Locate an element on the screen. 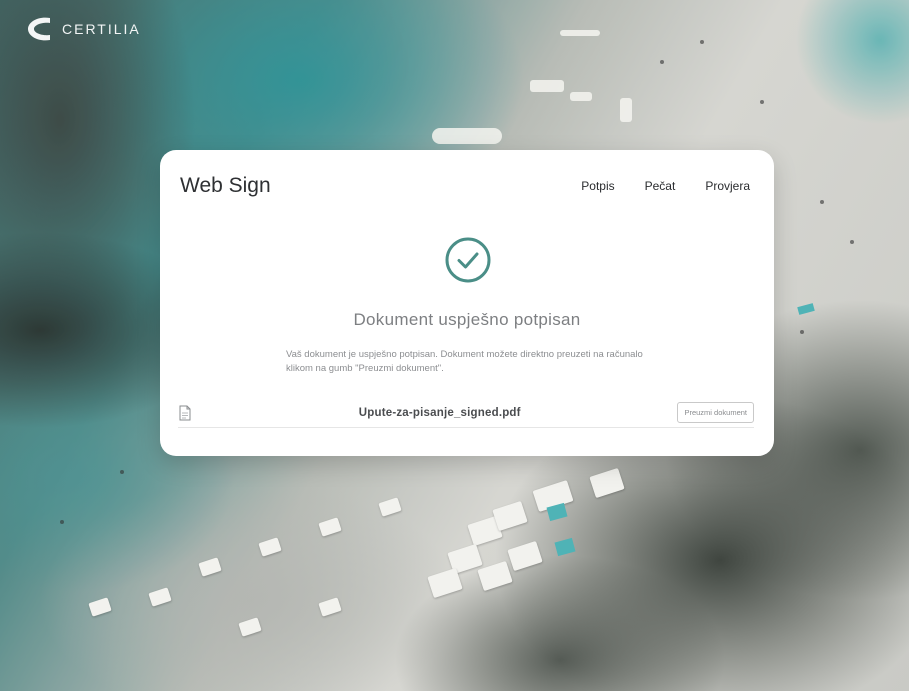  download-document-button: Preuzmi dokument is located at coordinates (715, 412).